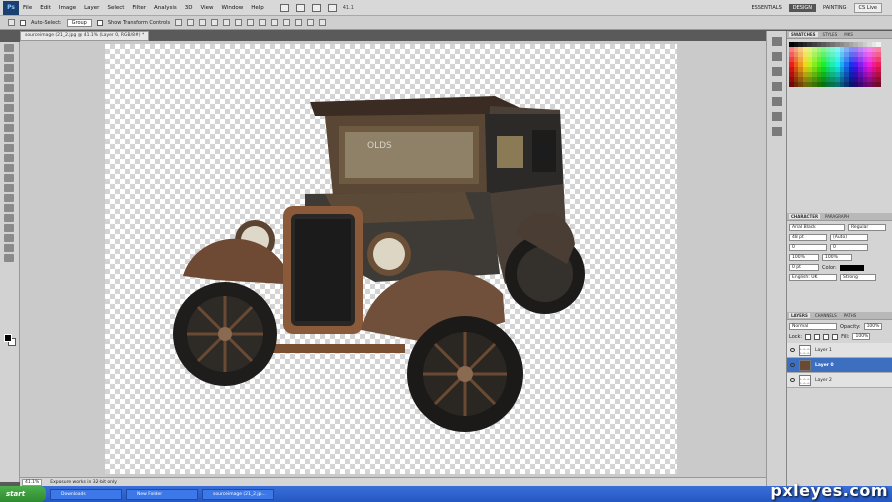 This screenshot has width=892, height=502. What do you see at coordinates (837, 216) in the screenshot?
I see `tab-paragraph: PARAGRAPH` at bounding box center [837, 216].